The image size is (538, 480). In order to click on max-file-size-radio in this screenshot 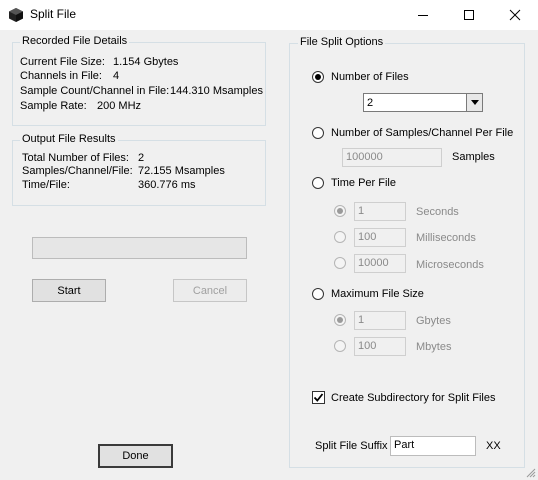, I will do `click(318, 294)`.